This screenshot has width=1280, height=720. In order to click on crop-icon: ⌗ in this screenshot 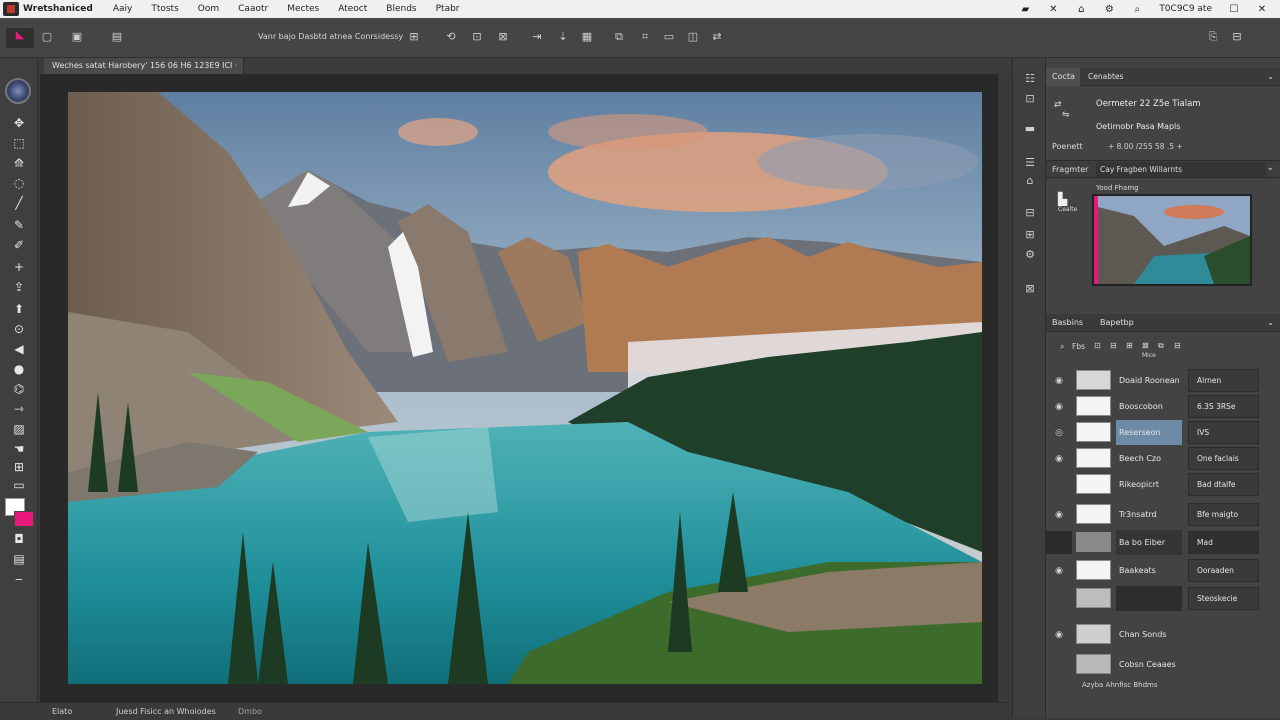, I will do `click(645, 37)`.